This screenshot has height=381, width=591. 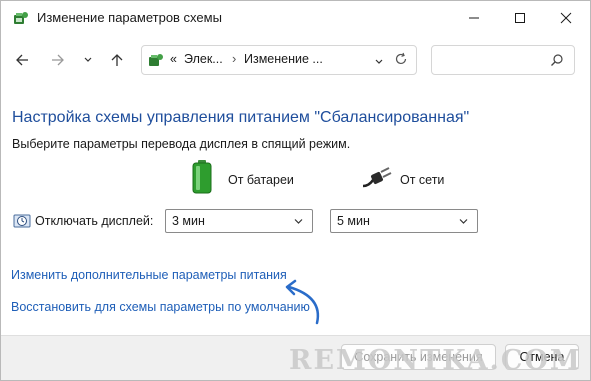 I want to click on close-icon, so click(x=566, y=18).